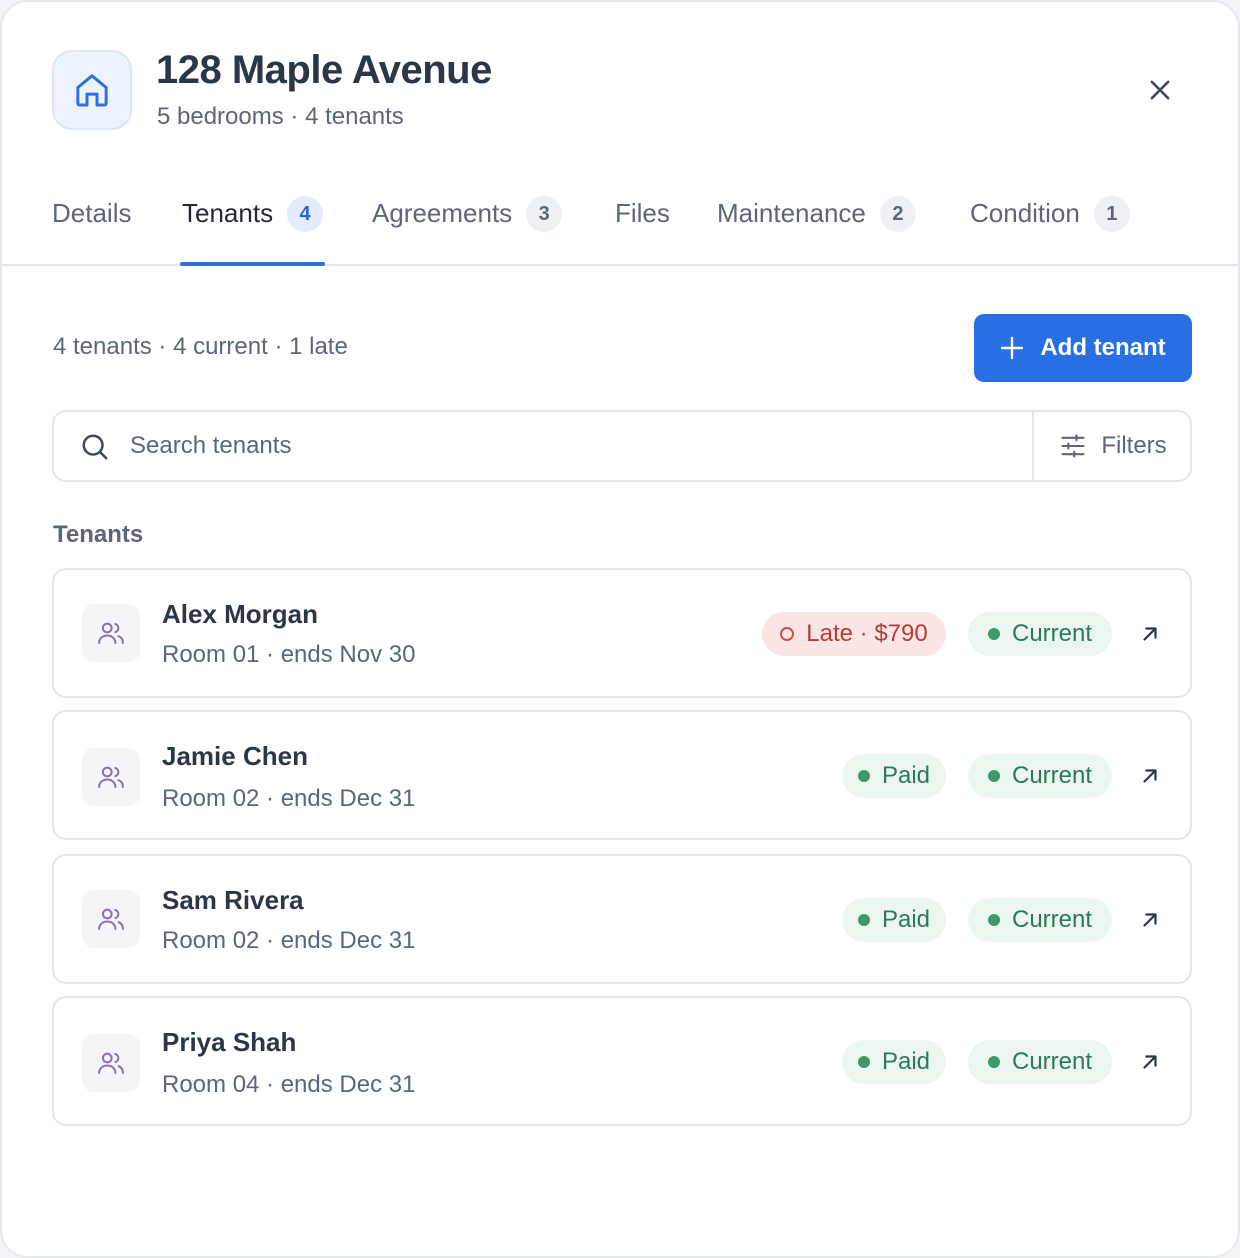 The width and height of the screenshot is (1240, 1258). Describe the element at coordinates (1025, 213) in the screenshot. I see `tab-label: Condition` at that location.